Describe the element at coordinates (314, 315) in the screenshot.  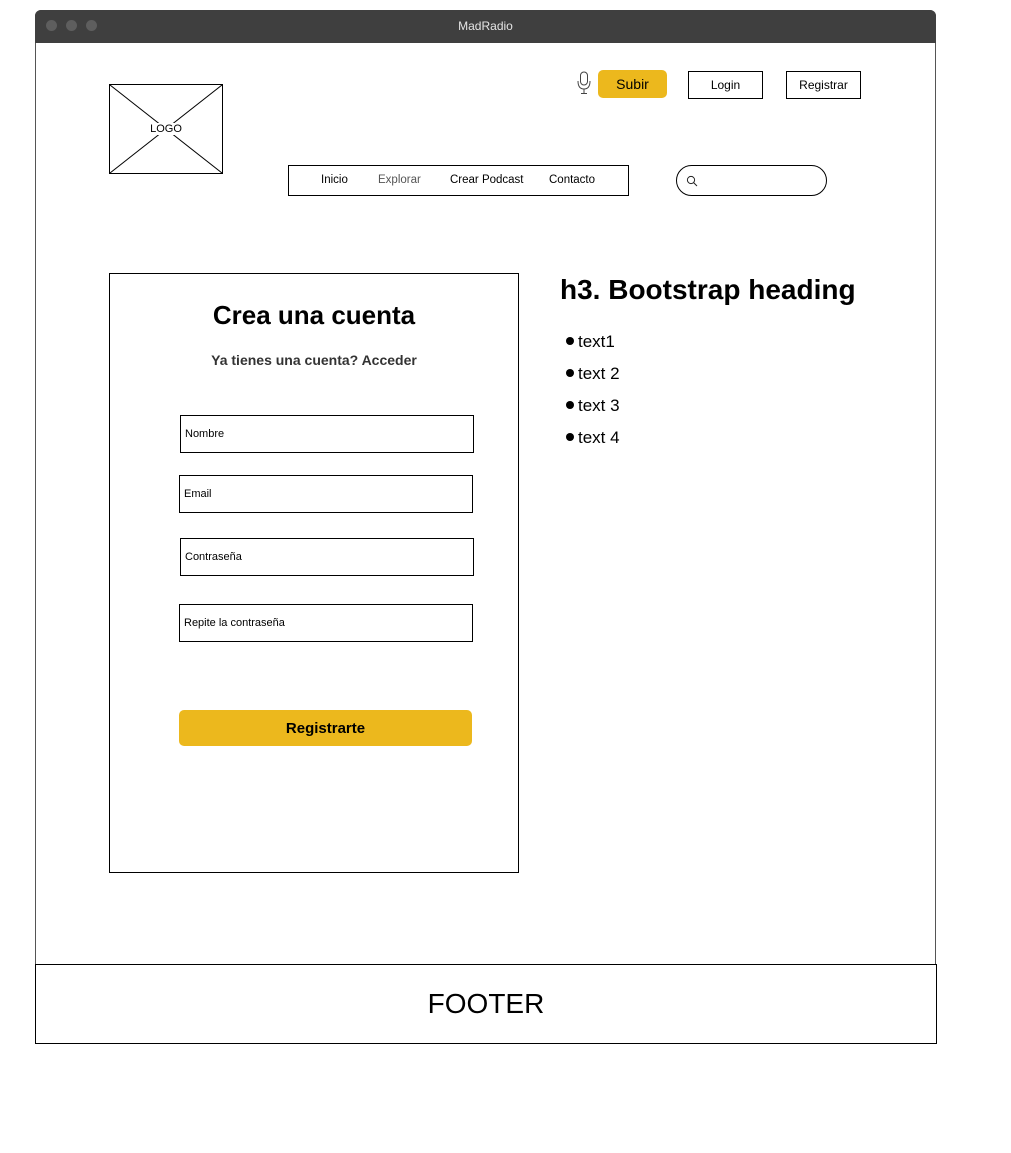
I see `signup-title: Crea una cuenta` at that location.